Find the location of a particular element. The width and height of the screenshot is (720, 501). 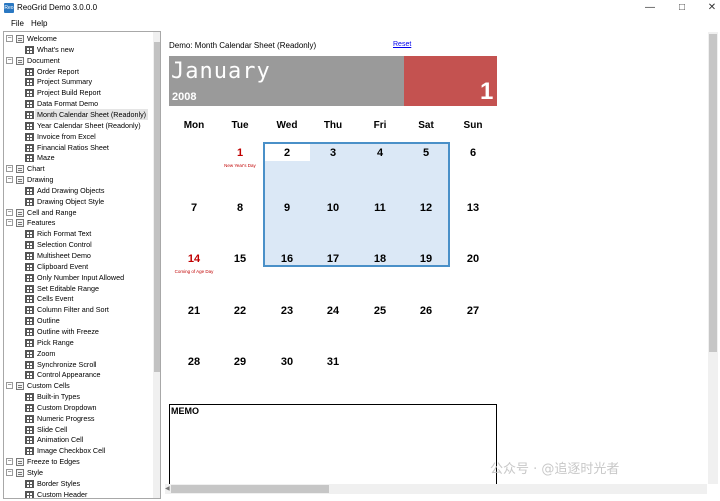

date-cell: 11 is located at coordinates (380, 208).